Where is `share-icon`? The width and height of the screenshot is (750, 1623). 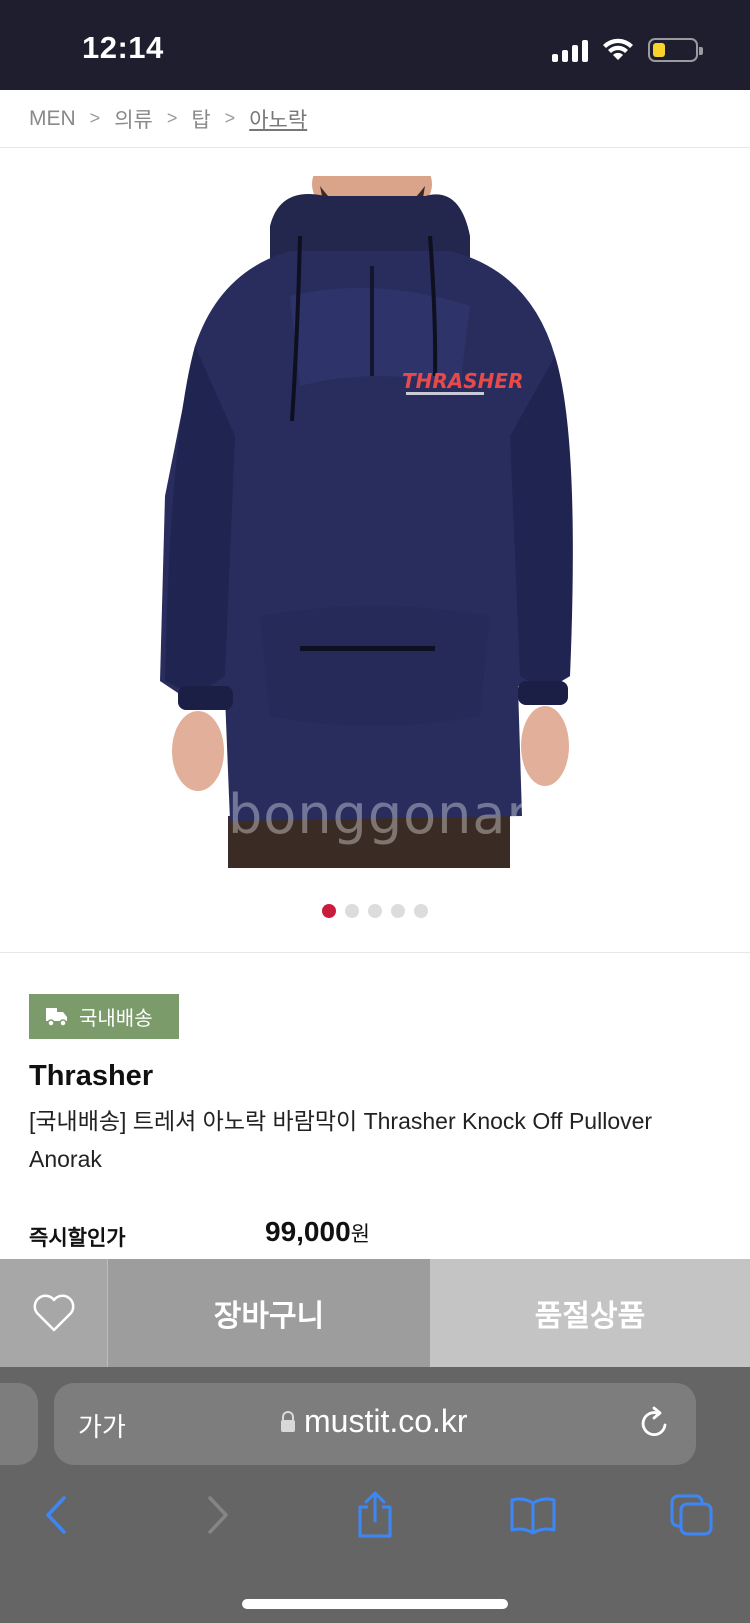
share-icon is located at coordinates (375, 1514).